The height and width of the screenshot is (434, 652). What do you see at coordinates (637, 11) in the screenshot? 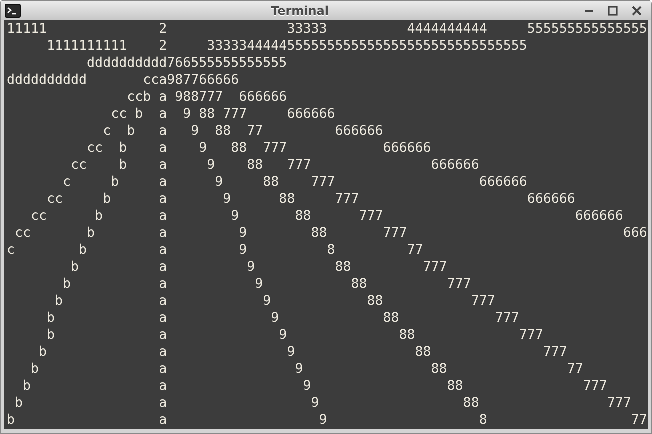
I see `close-icon` at bounding box center [637, 11].